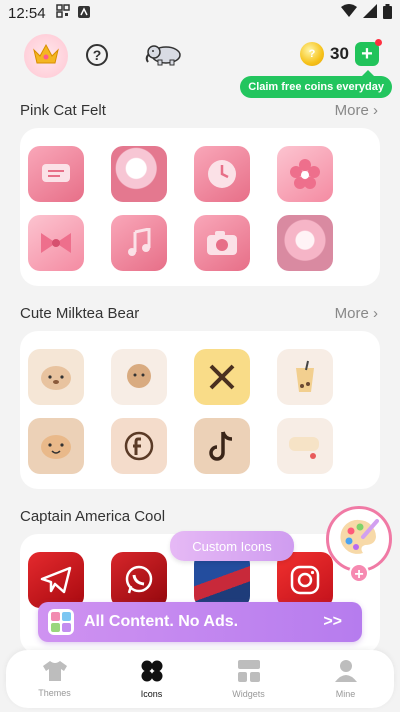 The width and height of the screenshot is (400, 712). I want to click on coin-symbol: ?, so click(312, 54).